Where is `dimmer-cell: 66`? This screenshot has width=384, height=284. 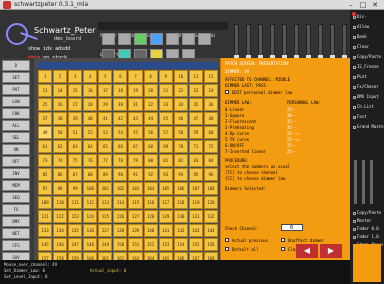
dimmer-cell: 66 is located at coordinates (120, 146).